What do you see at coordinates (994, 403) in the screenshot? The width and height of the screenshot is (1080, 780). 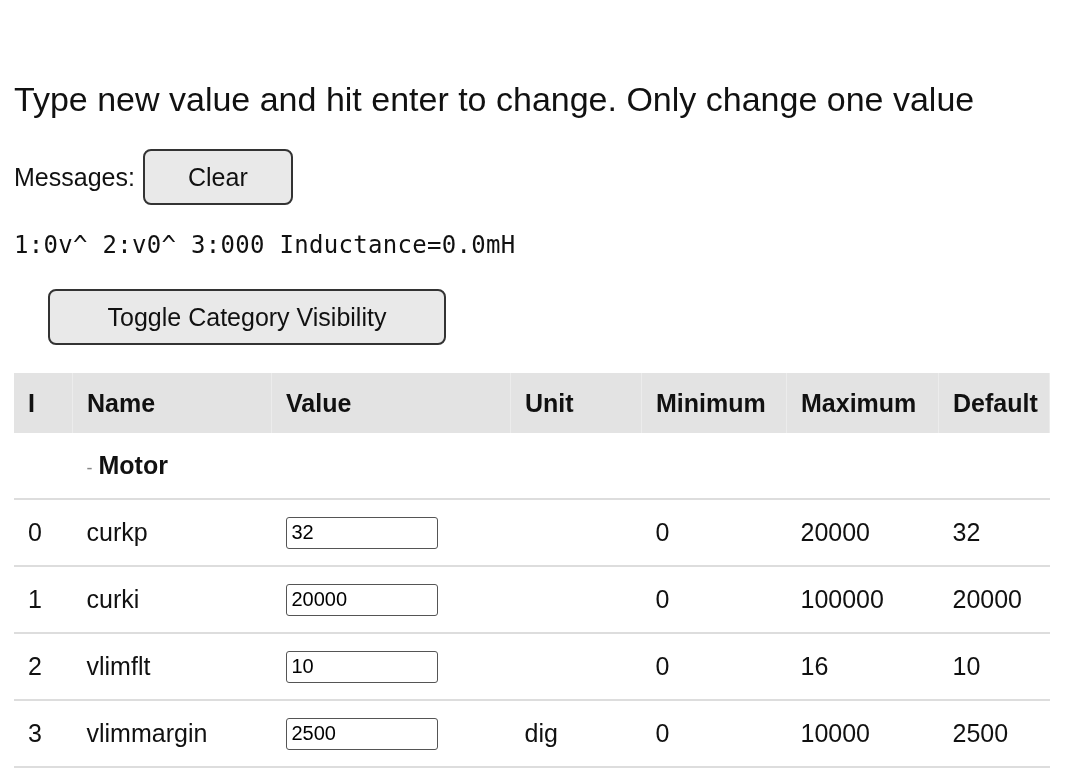 I see `column-header: Default` at bounding box center [994, 403].